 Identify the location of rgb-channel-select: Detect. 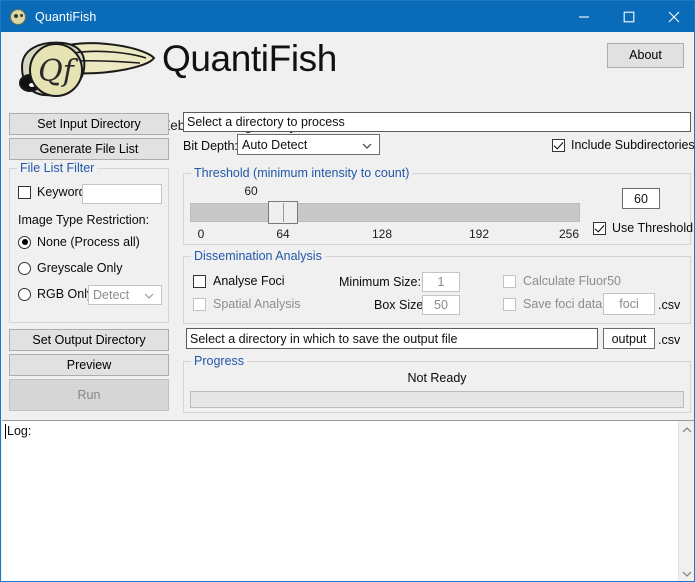
(125, 295).